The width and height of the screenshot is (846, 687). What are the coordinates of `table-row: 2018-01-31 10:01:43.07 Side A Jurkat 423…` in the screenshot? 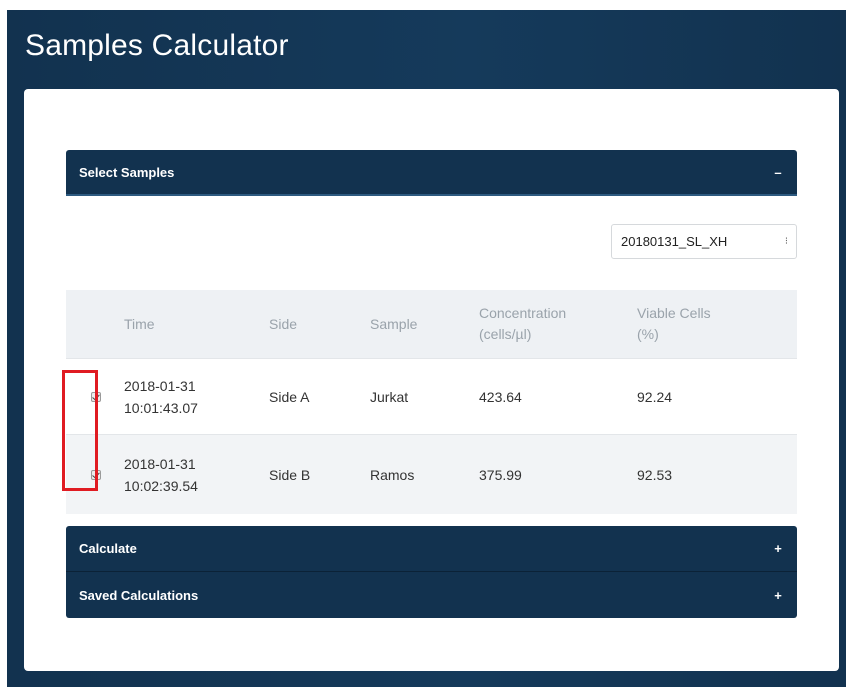 It's located at (431, 396).